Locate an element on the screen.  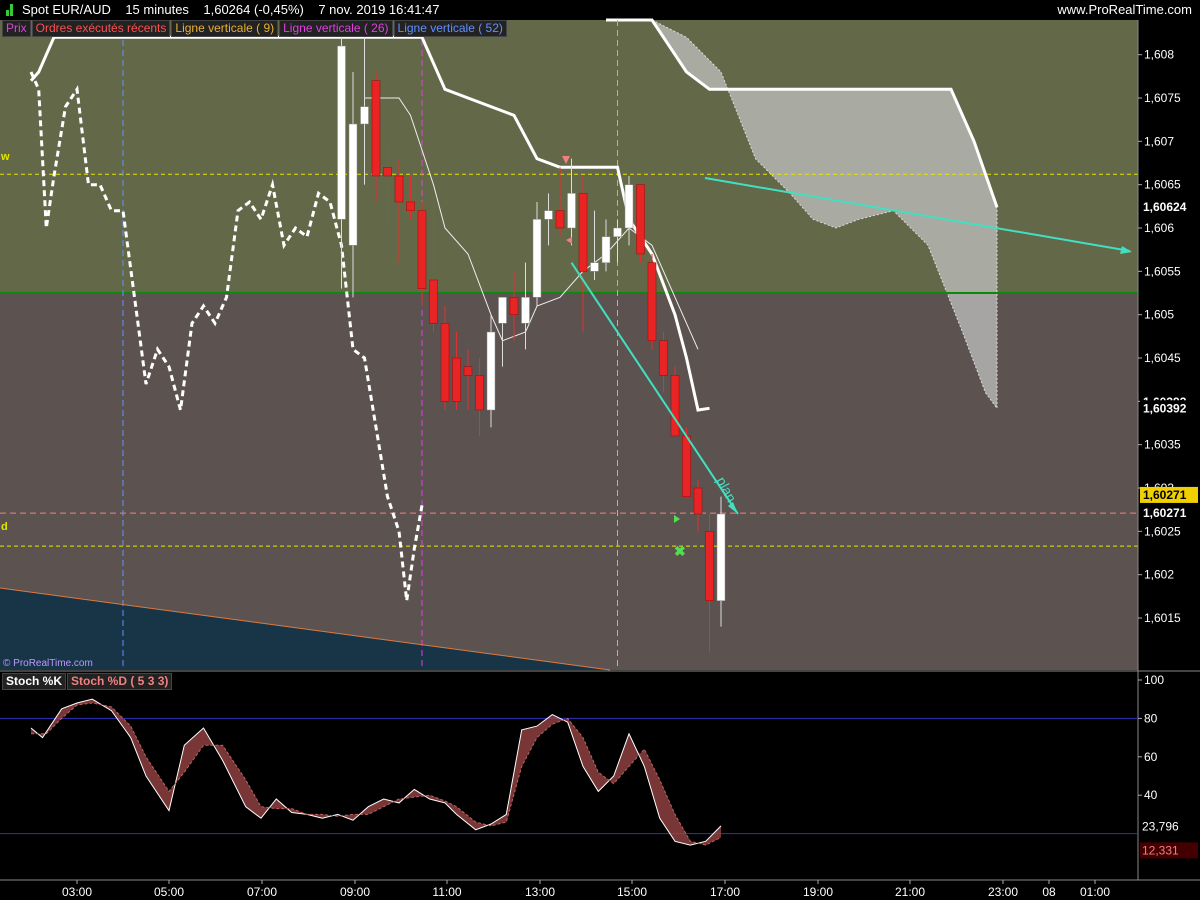
stoch-tick-label-3: 40 is located at coordinates (1151, 795).